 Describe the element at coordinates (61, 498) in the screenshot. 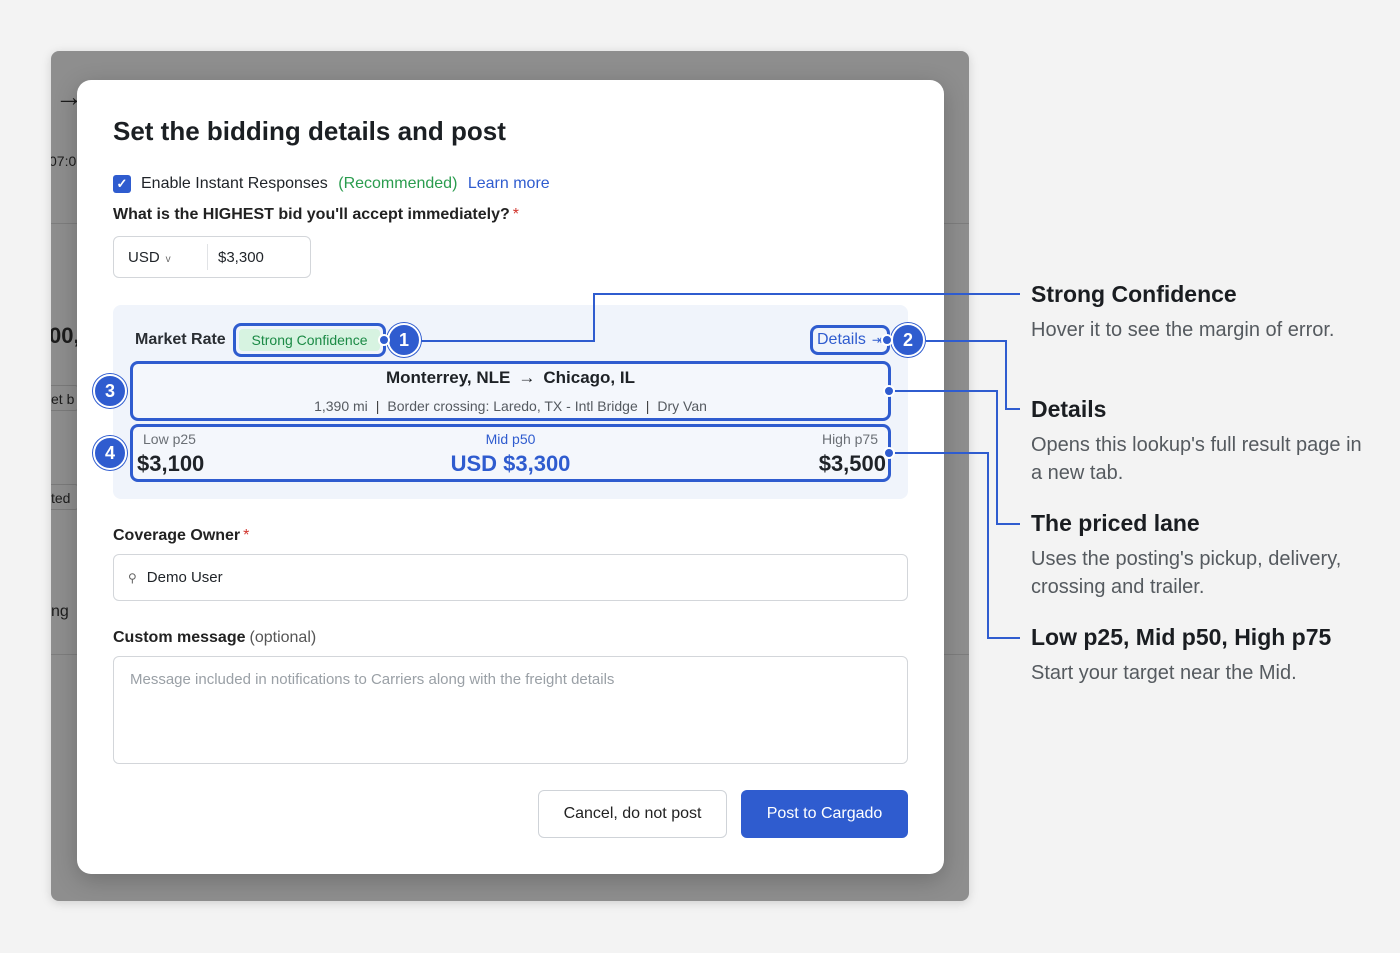

I see `bg-text-fragment: ted` at that location.